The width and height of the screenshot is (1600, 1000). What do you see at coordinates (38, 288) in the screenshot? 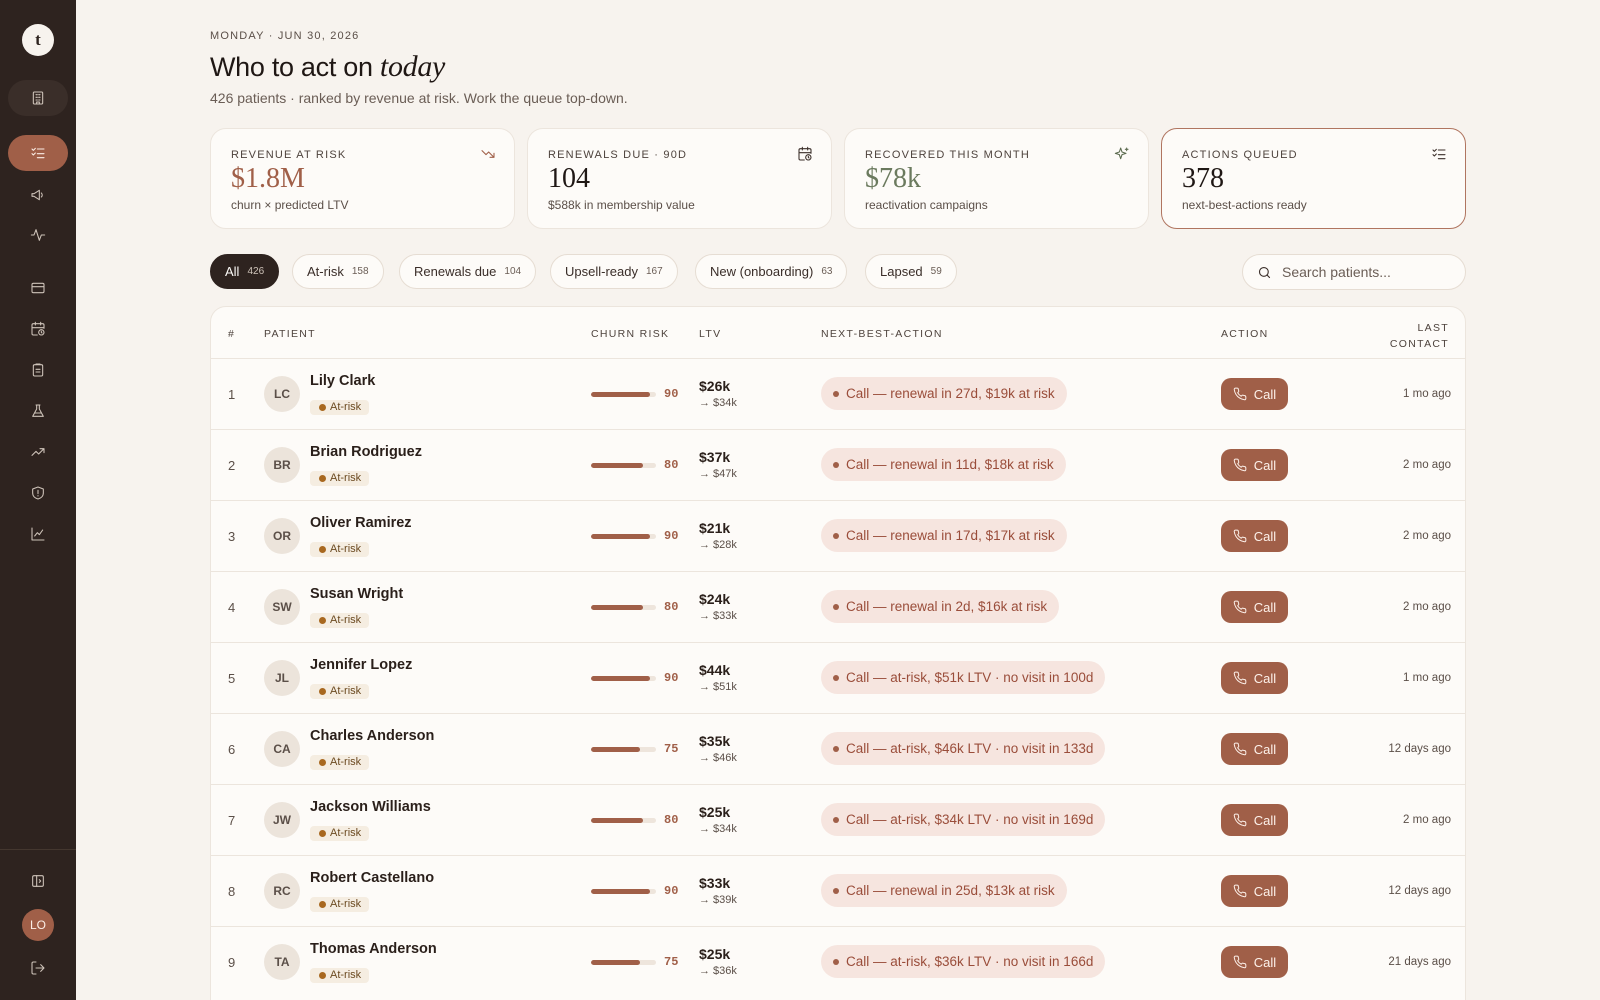
I see `nav-billing` at bounding box center [38, 288].